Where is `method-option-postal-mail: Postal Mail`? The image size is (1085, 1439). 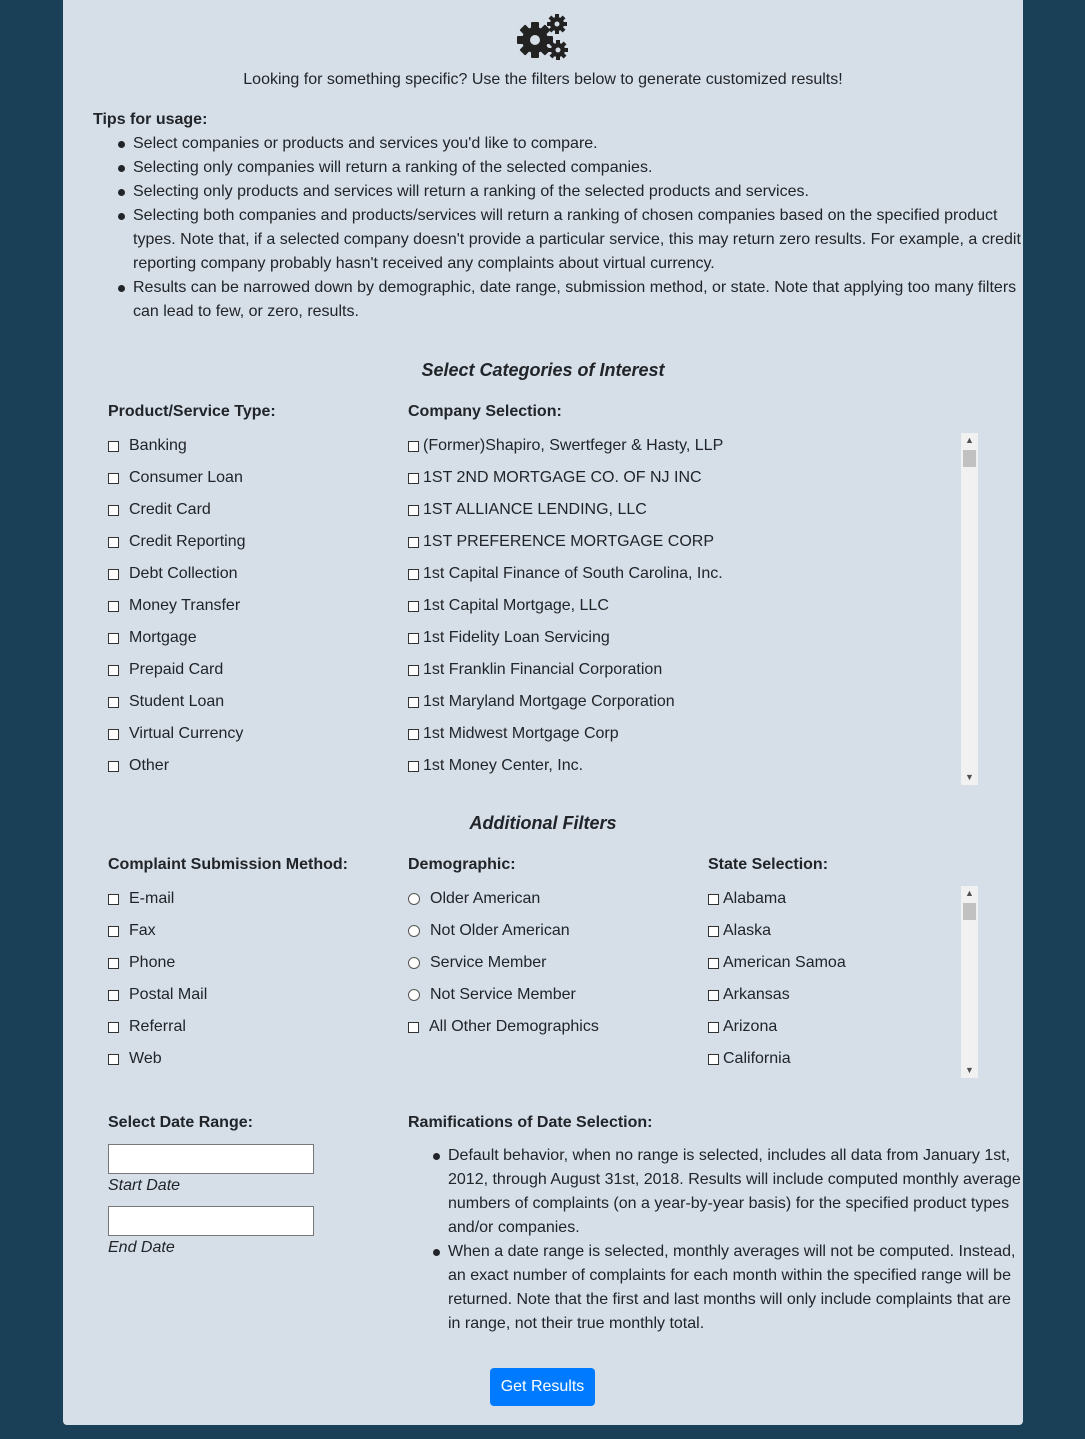 method-option-postal-mail: Postal Mail is located at coordinates (157, 995).